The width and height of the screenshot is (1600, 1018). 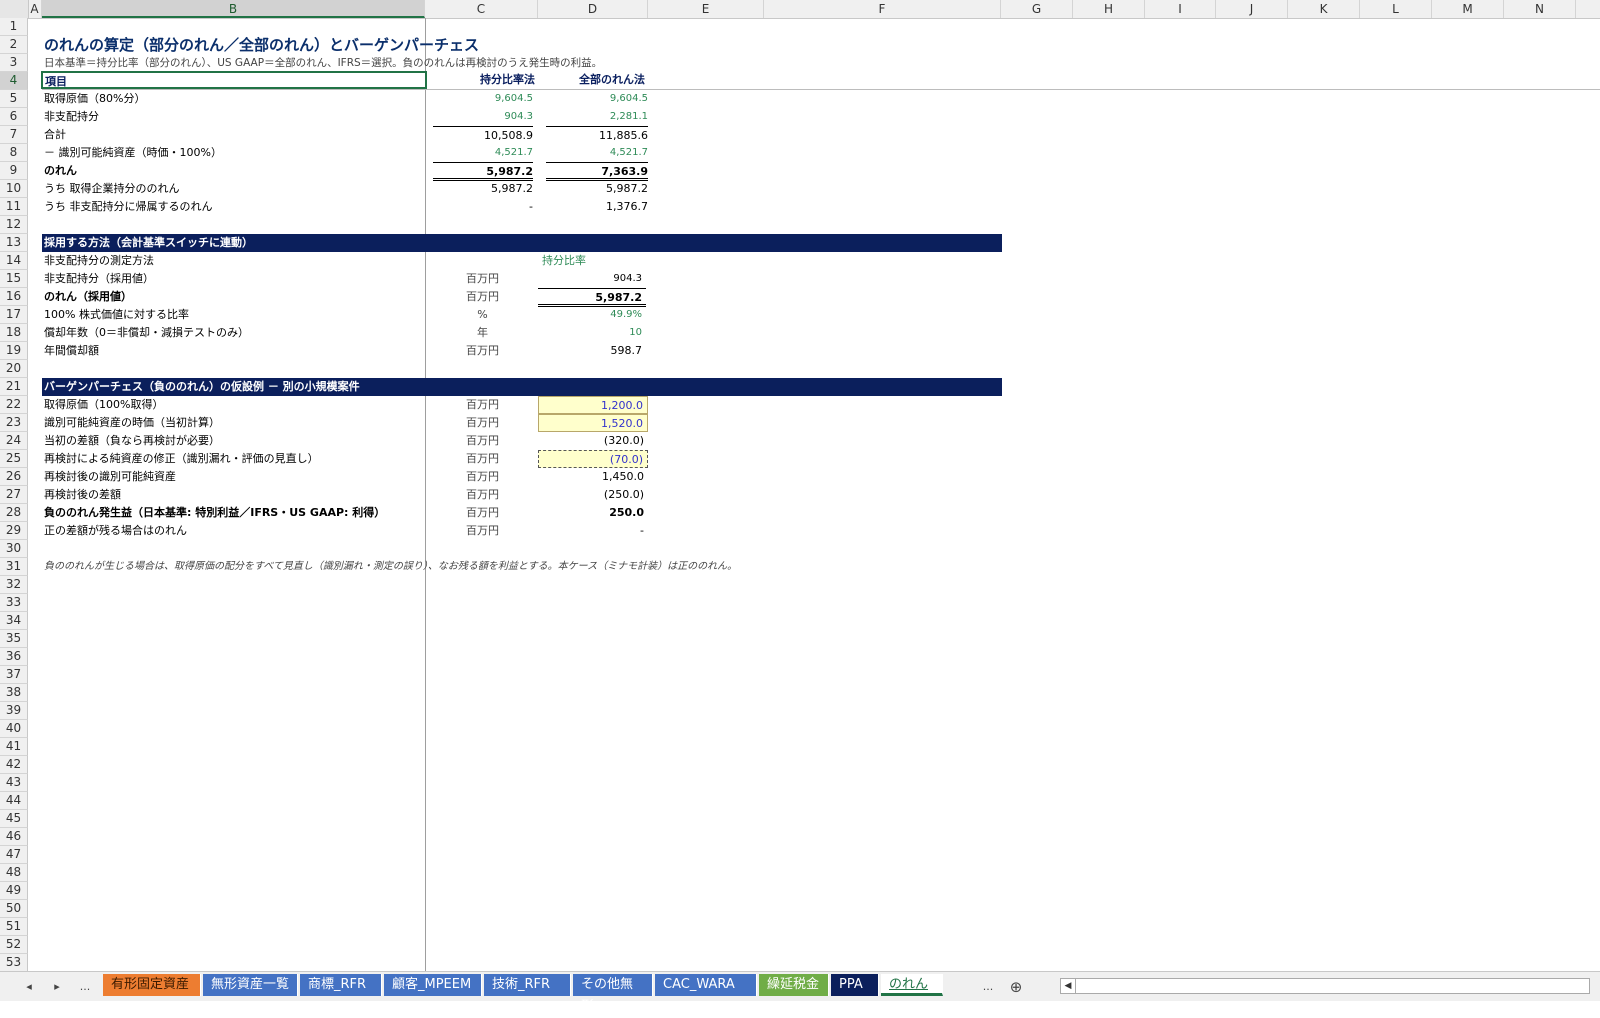 I want to click on column-header-bar: ABCDEFGHIJKLMN, so click(x=800, y=9).